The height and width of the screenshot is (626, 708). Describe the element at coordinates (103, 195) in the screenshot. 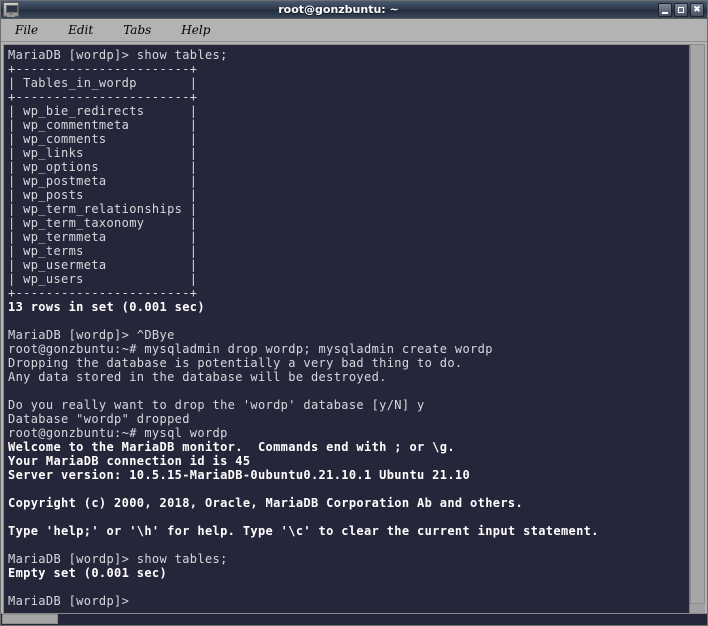

I see `terminal-line: | wp_posts |` at that location.